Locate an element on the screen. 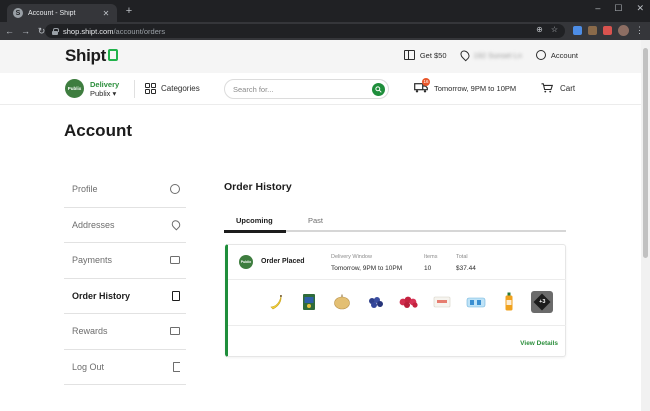 This screenshot has height=411, width=650. sidebar-item-profile: Profile is located at coordinates (125, 190).